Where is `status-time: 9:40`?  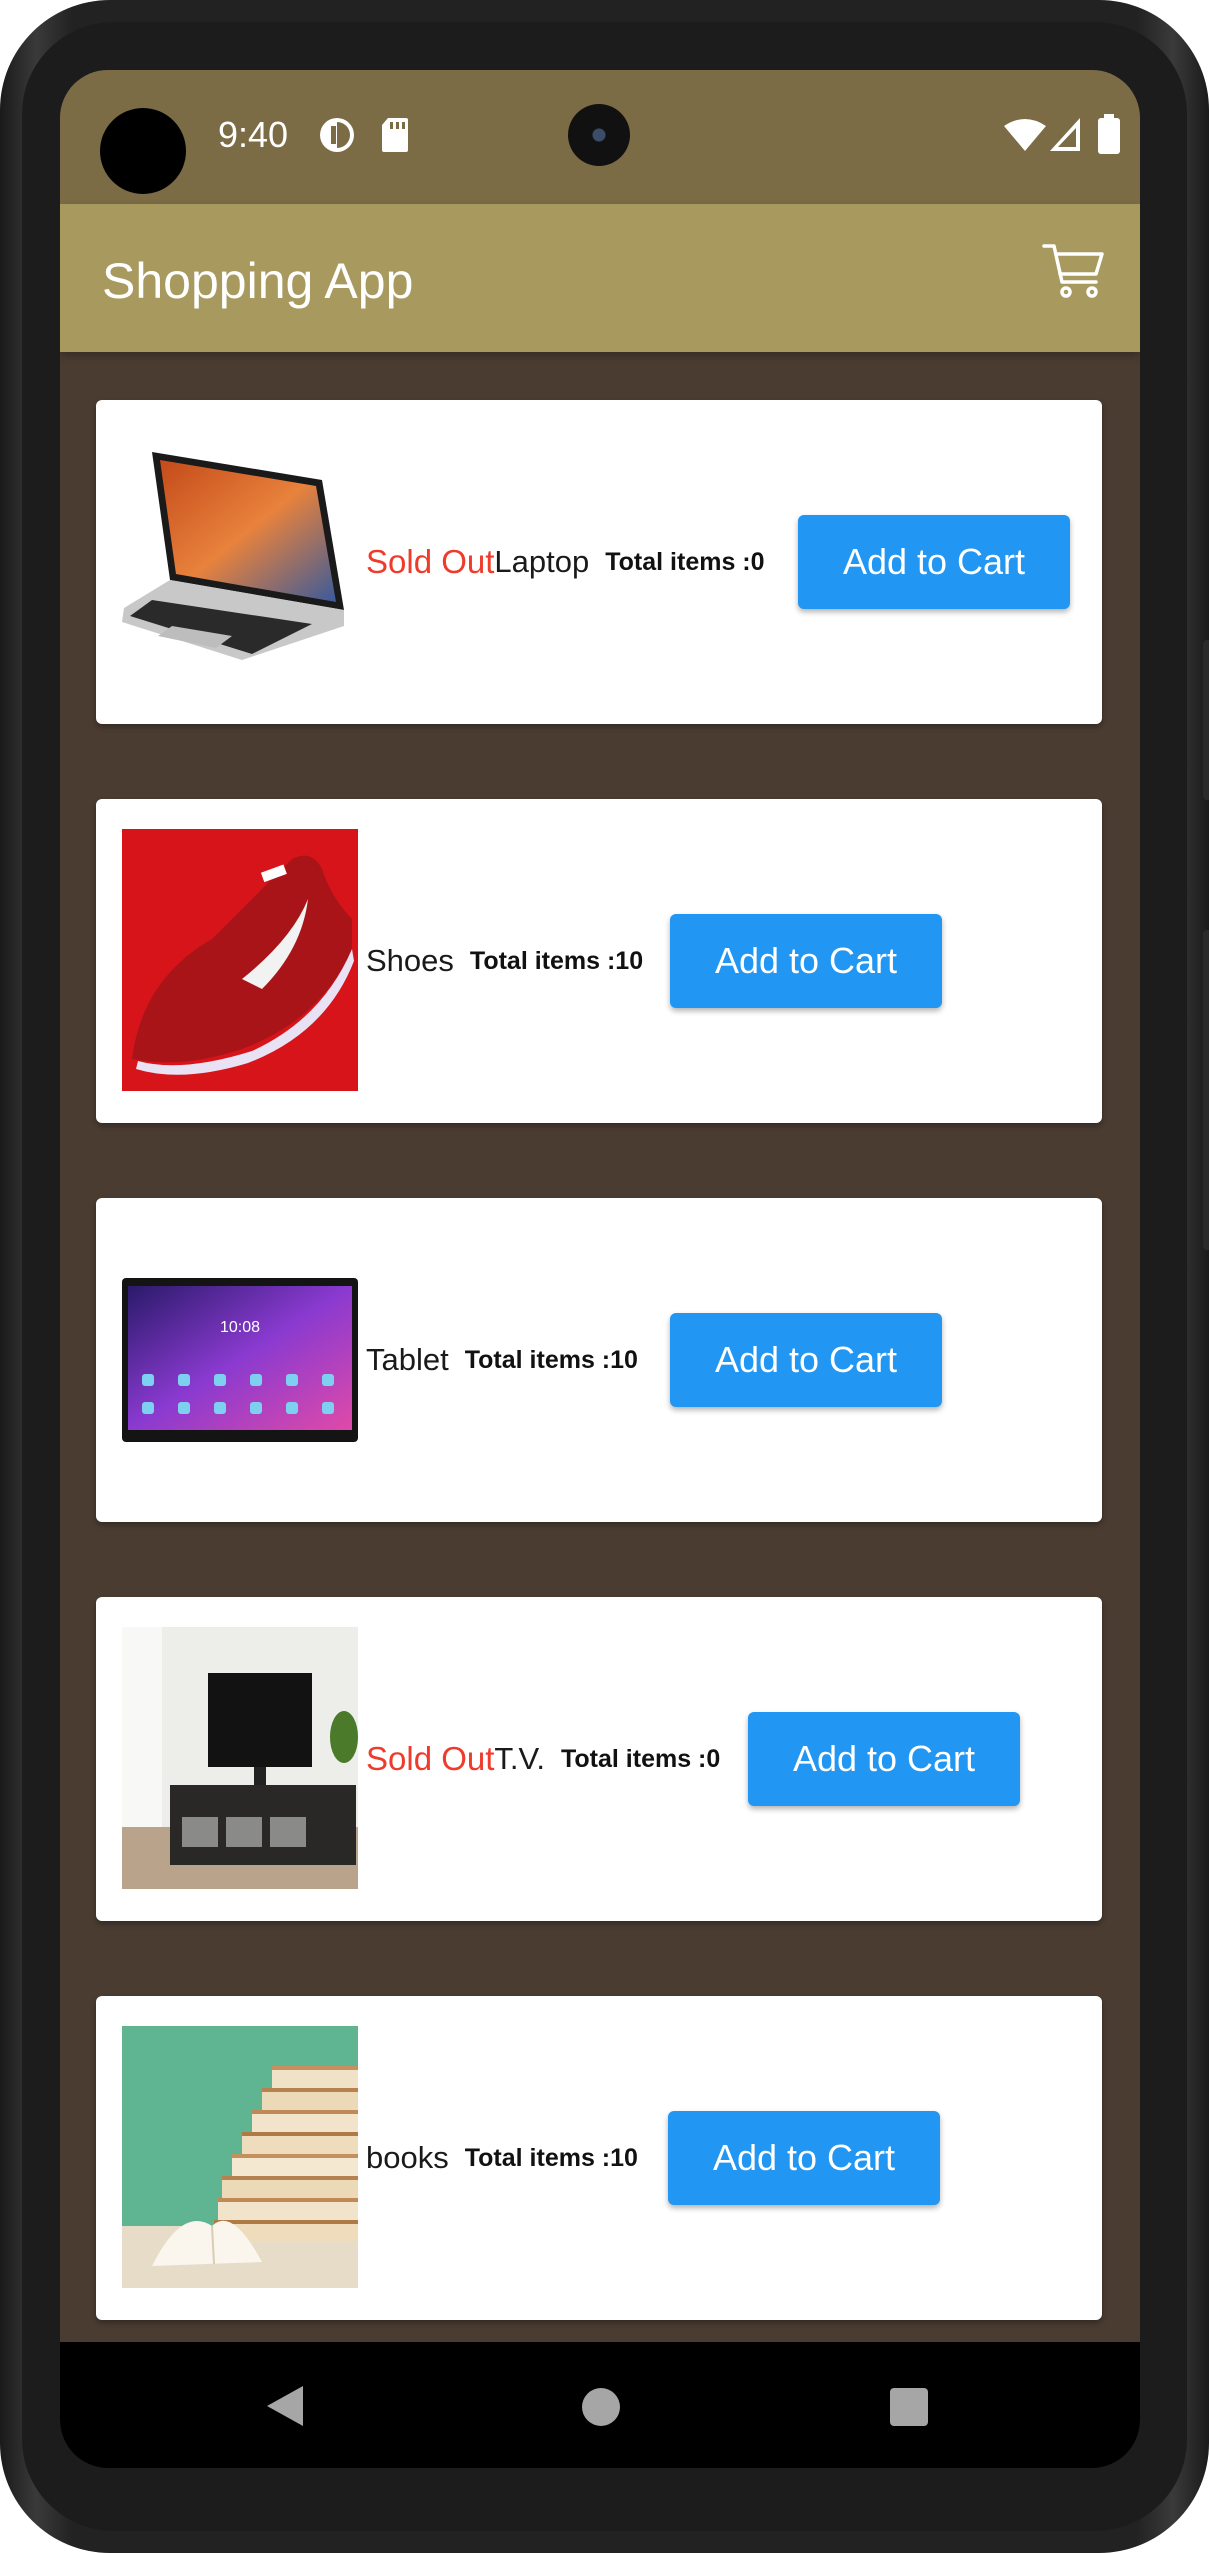
status-time: 9:40 is located at coordinates (253, 134).